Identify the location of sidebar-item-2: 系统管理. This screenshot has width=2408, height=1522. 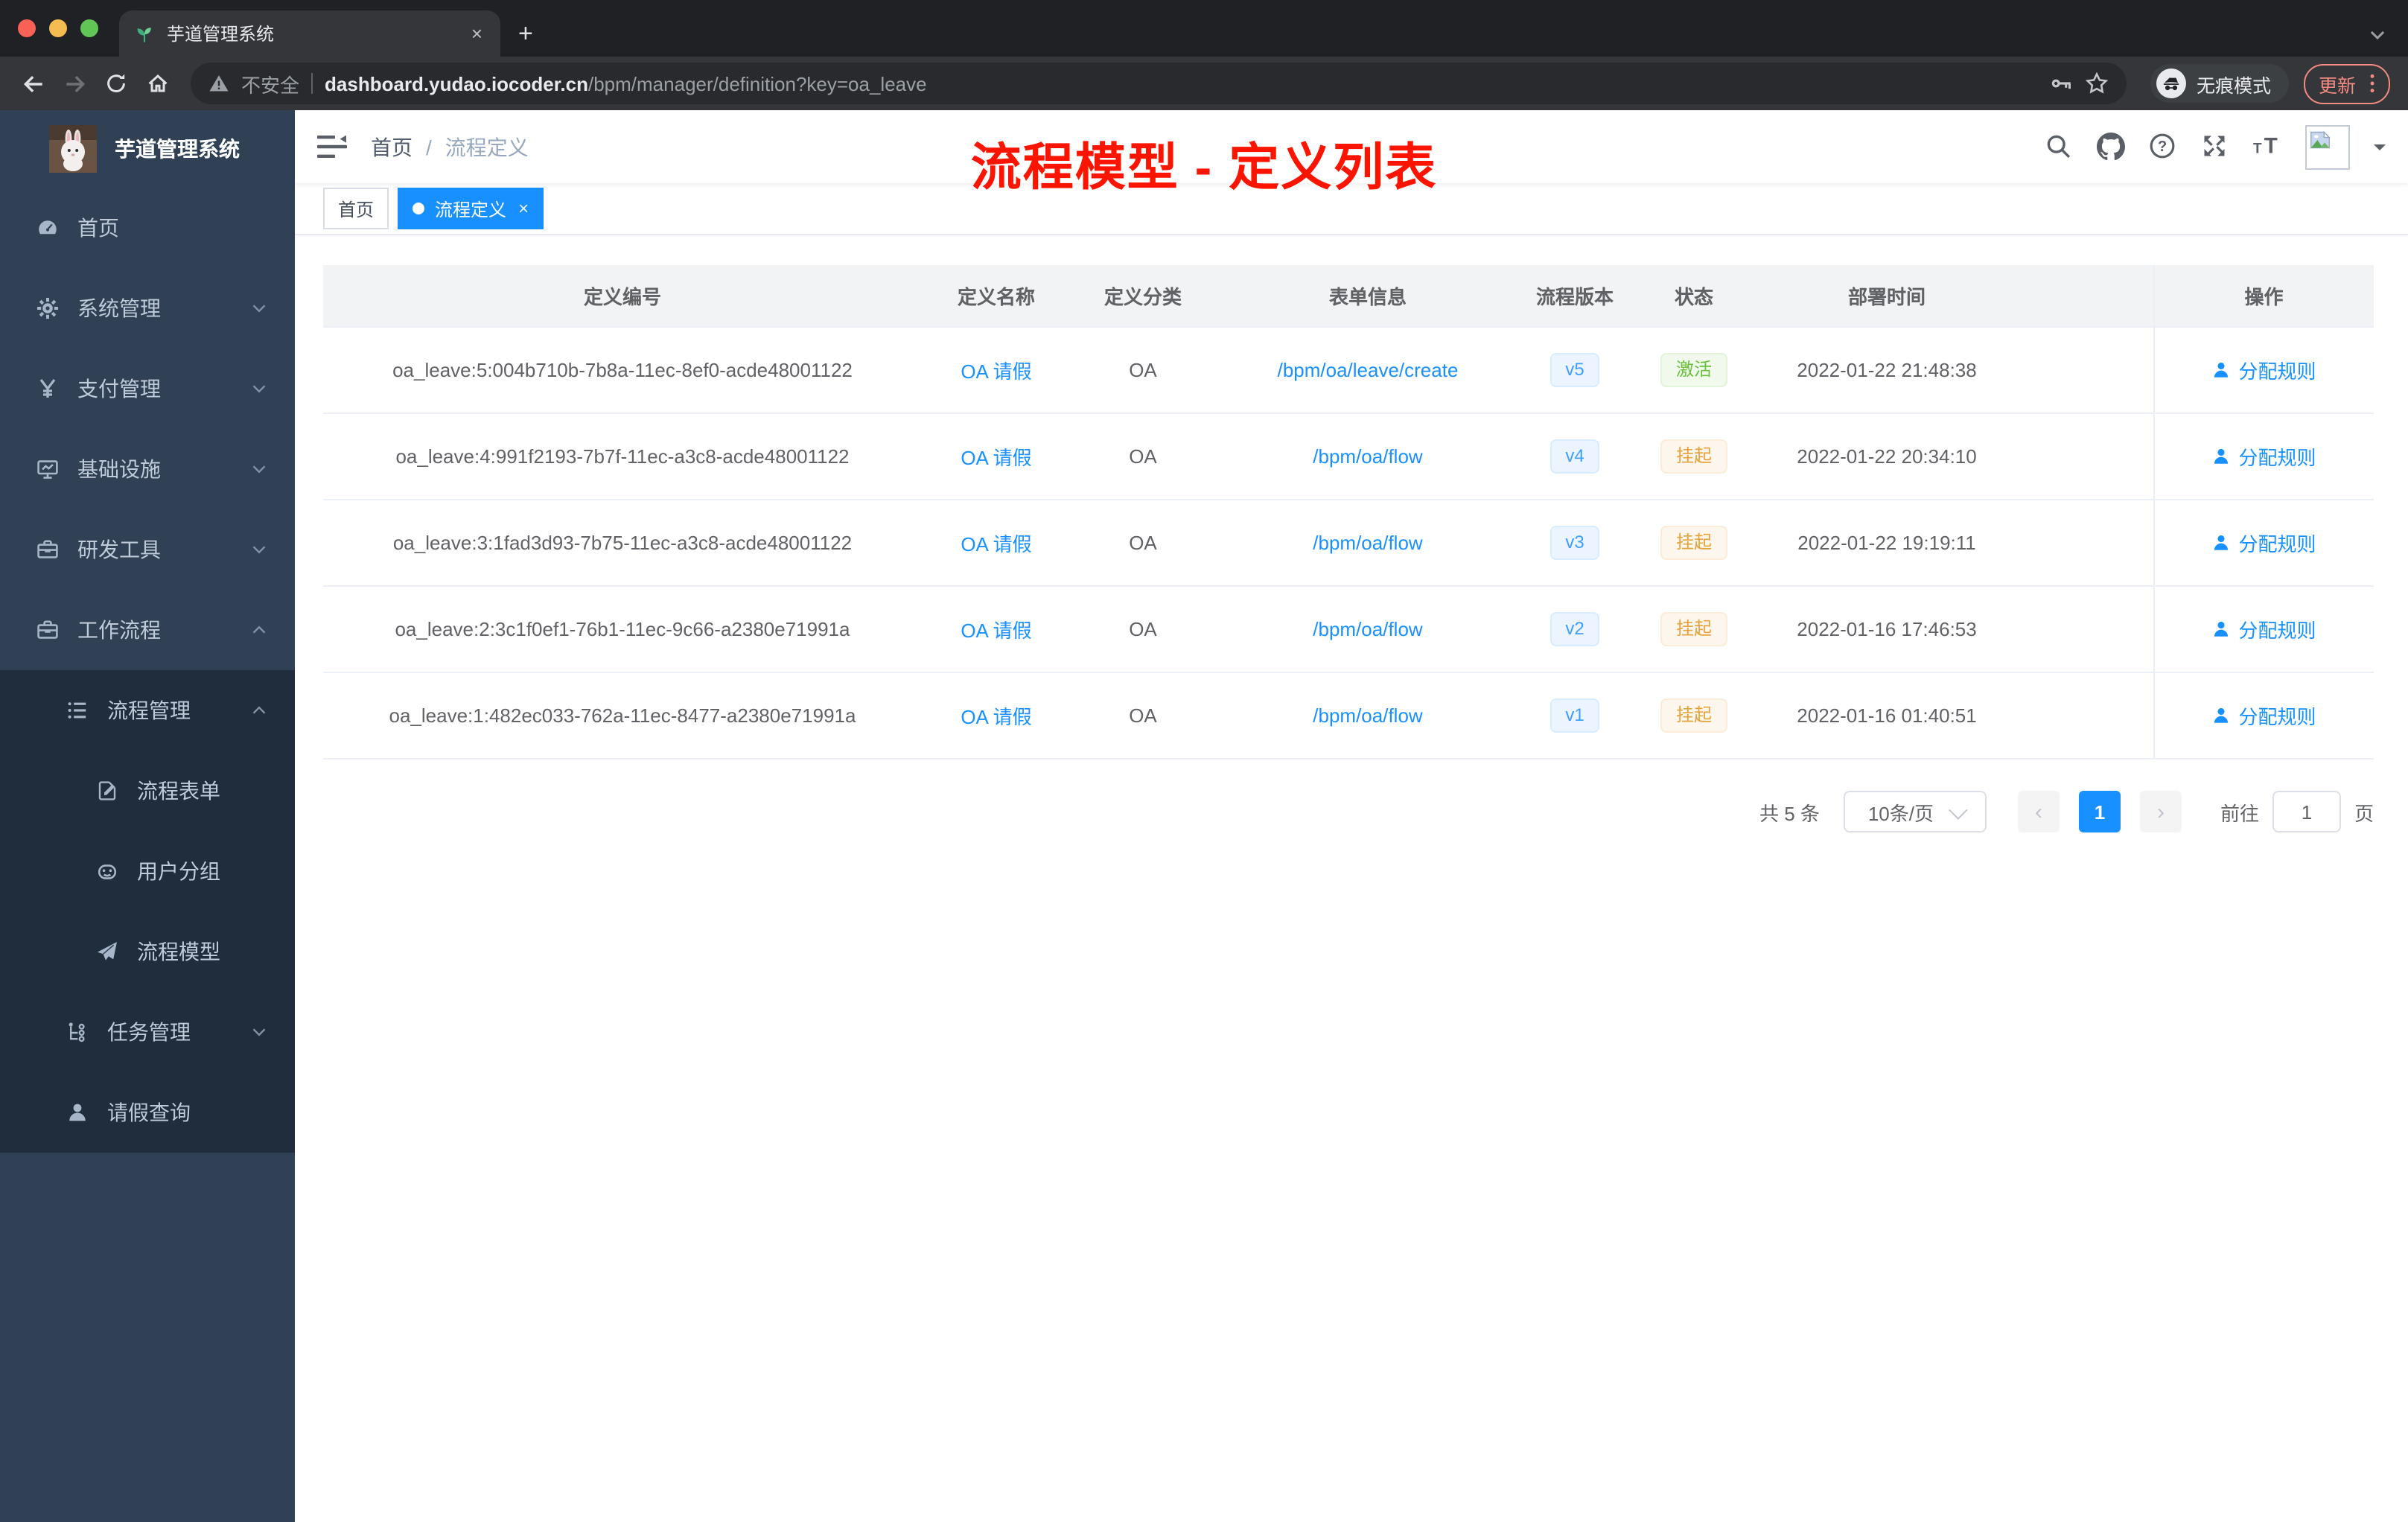
(147, 308).